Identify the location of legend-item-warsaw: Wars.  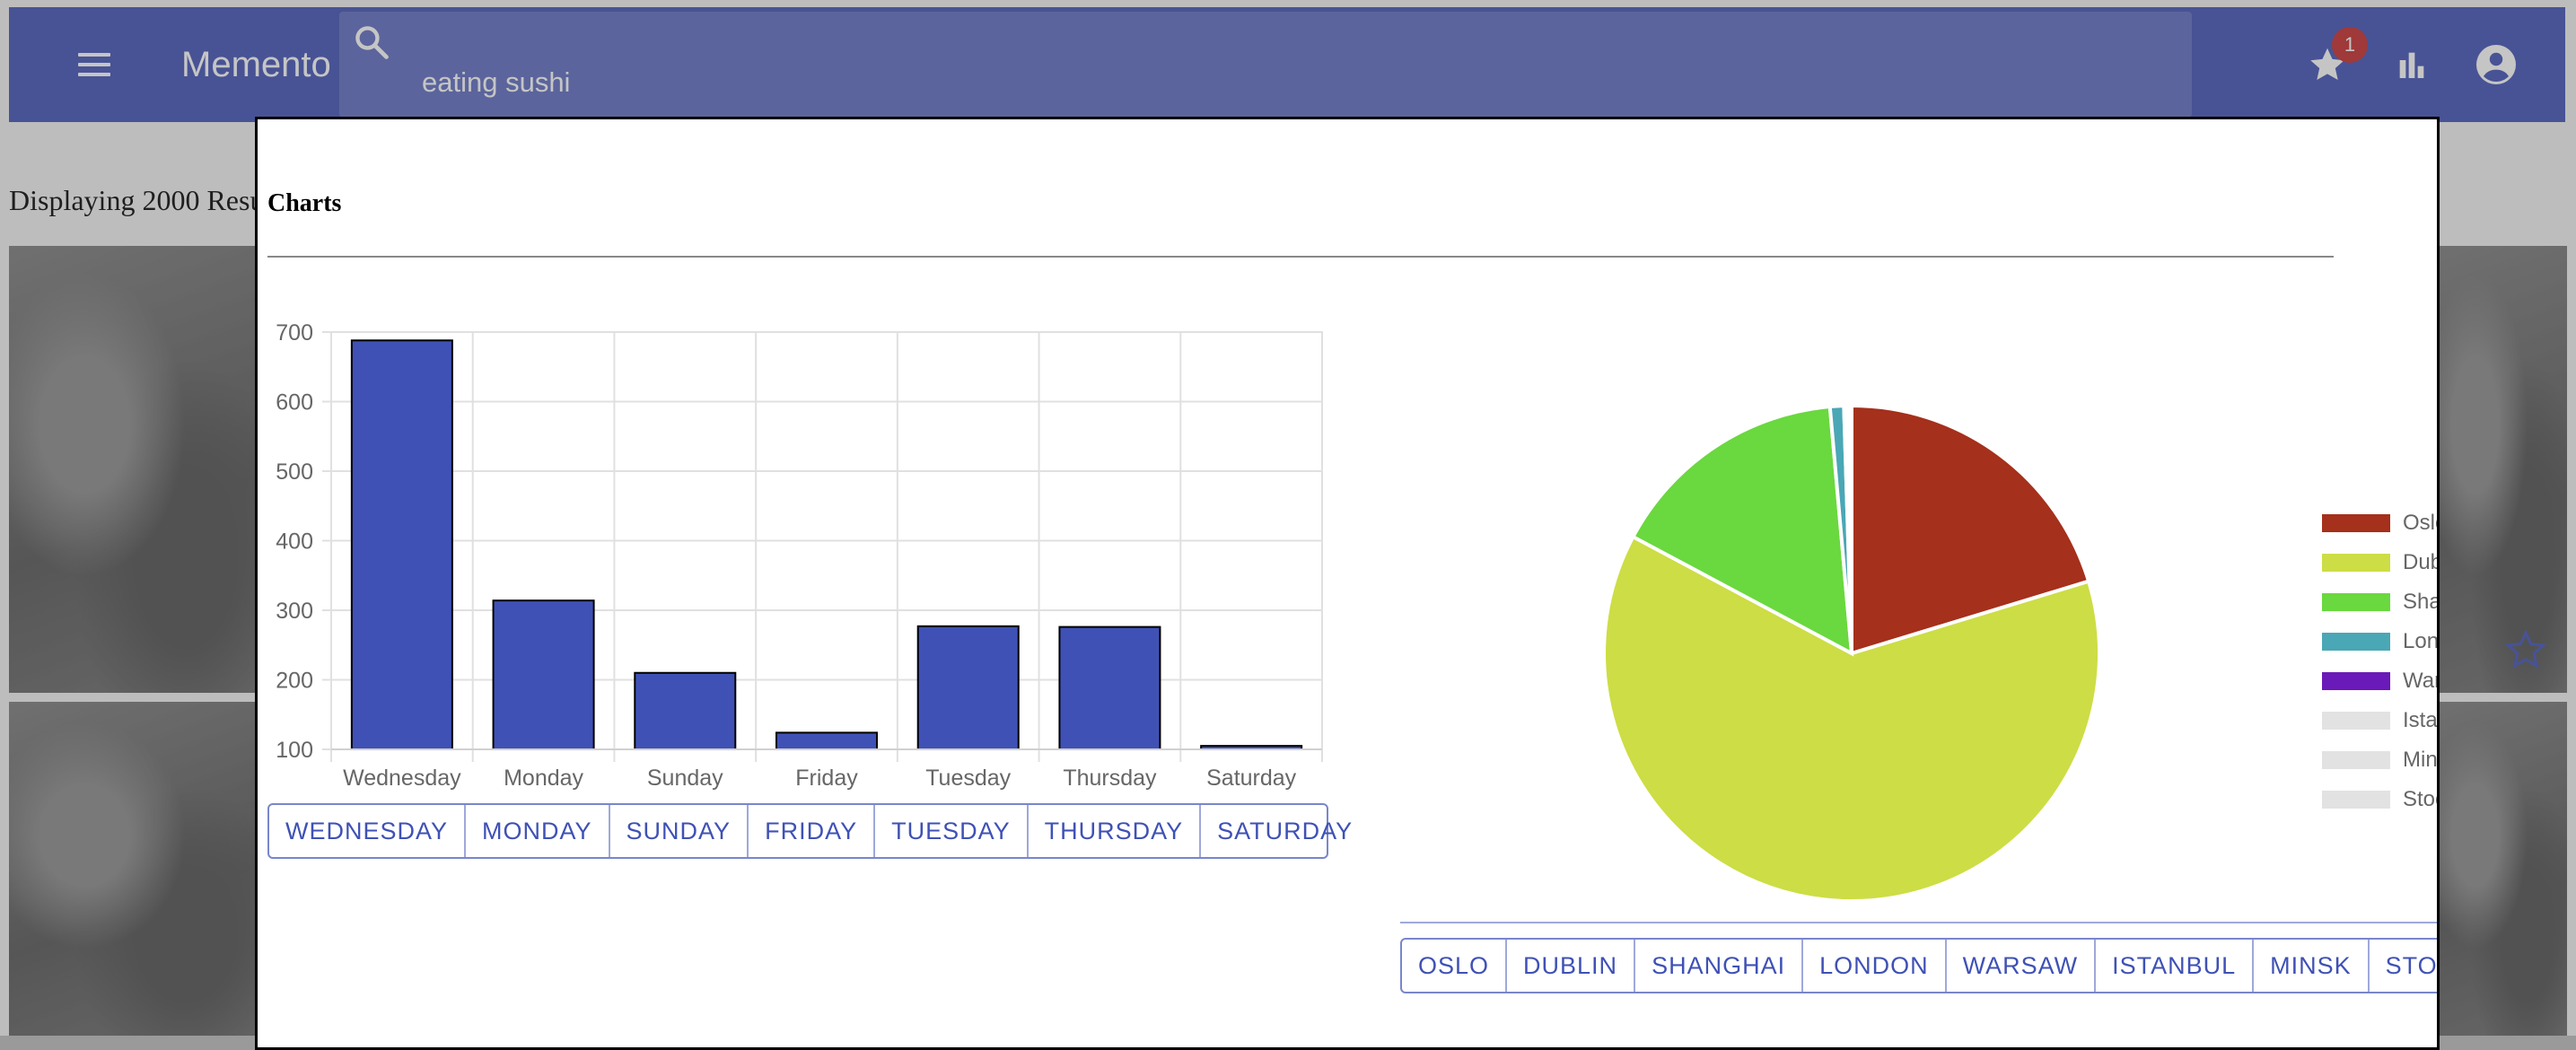
(2379, 681).